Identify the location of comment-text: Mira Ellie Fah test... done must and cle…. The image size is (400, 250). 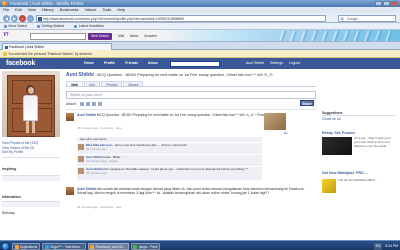
(172, 147).